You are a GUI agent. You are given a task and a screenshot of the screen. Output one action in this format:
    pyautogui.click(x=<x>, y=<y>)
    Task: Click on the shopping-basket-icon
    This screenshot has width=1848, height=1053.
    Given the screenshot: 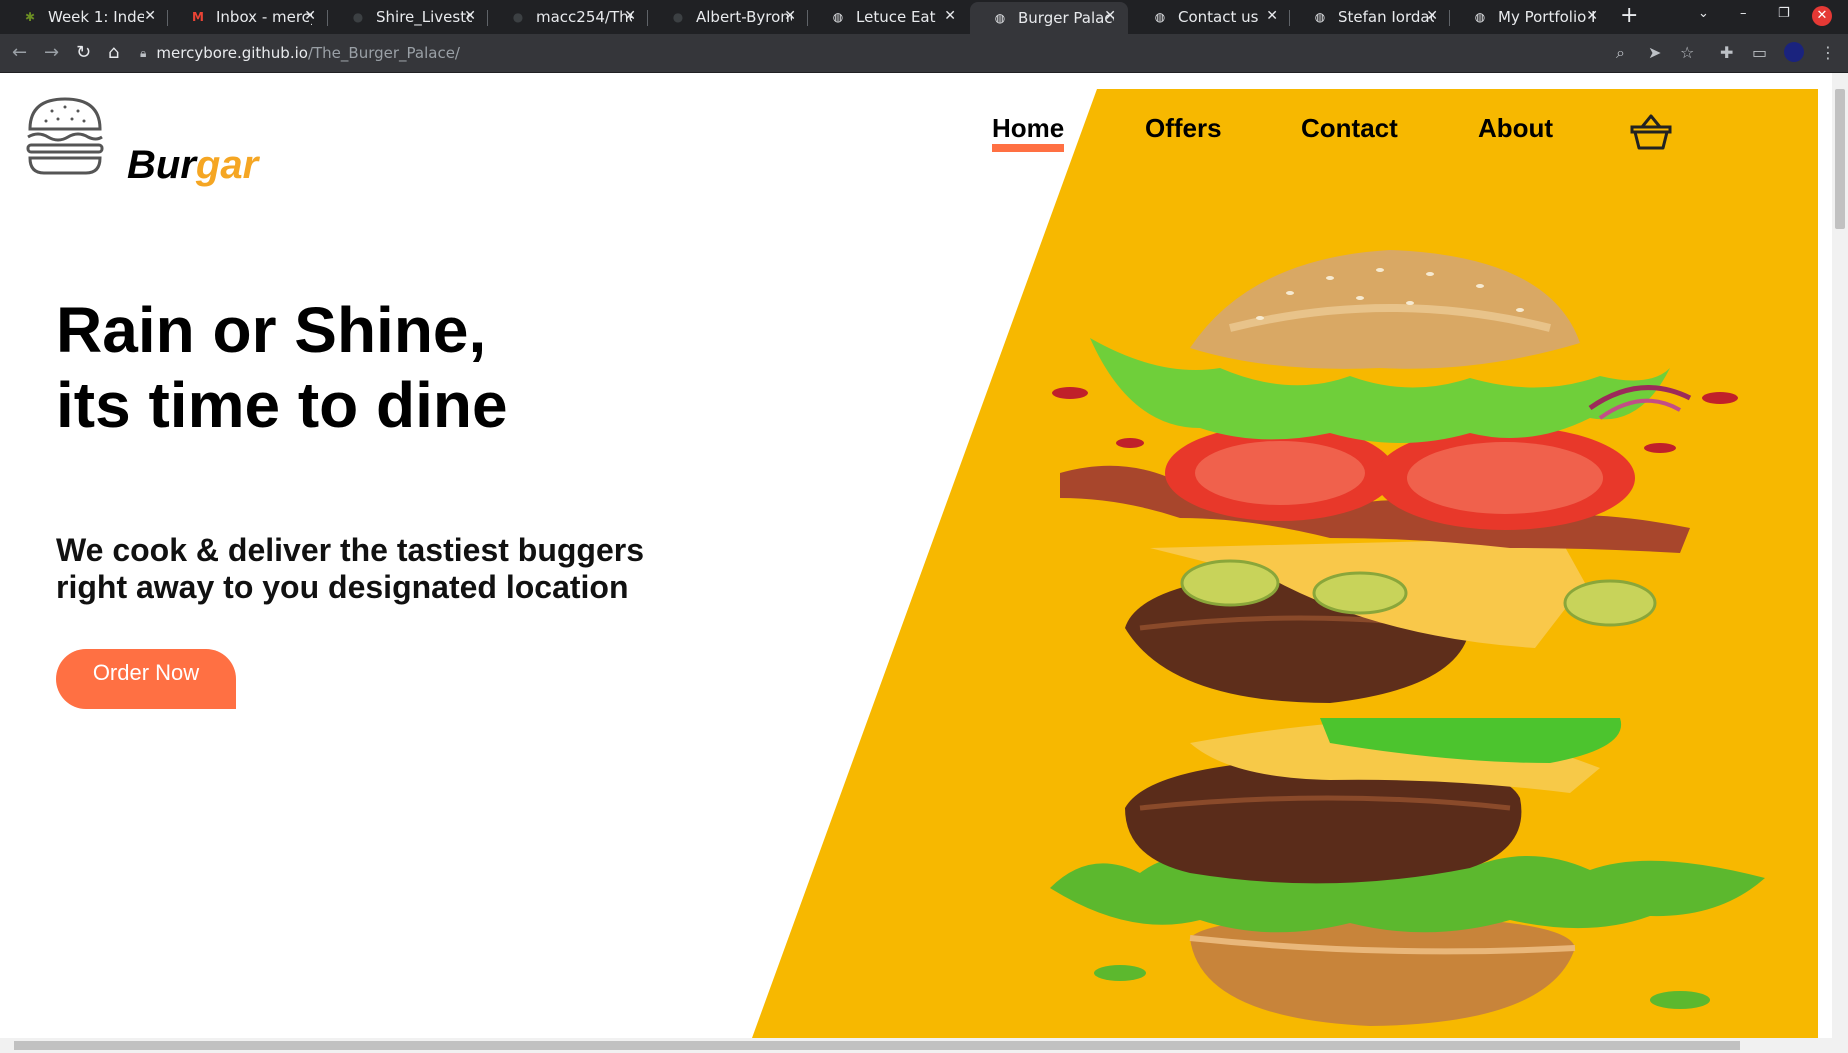 What is the action you would take?
    pyautogui.click(x=1651, y=132)
    